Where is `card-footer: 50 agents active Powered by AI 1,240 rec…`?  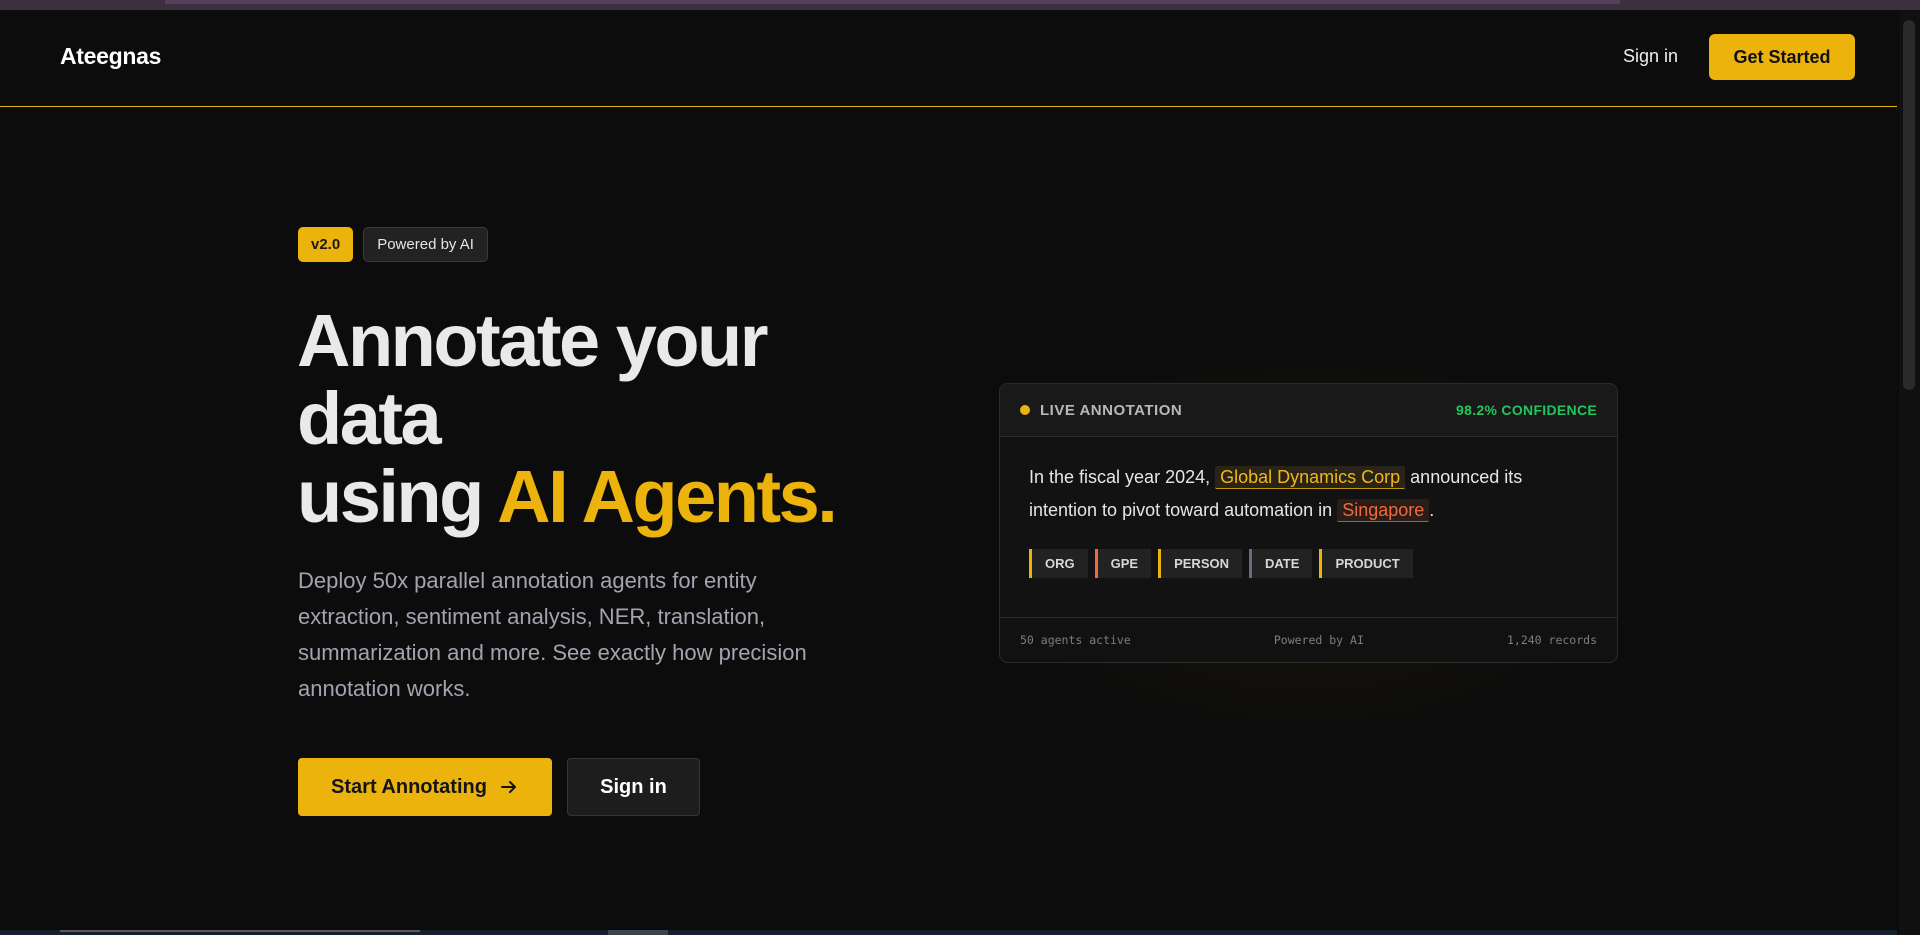
card-footer: 50 agents active Powered by AI 1,240 rec… is located at coordinates (1308, 639).